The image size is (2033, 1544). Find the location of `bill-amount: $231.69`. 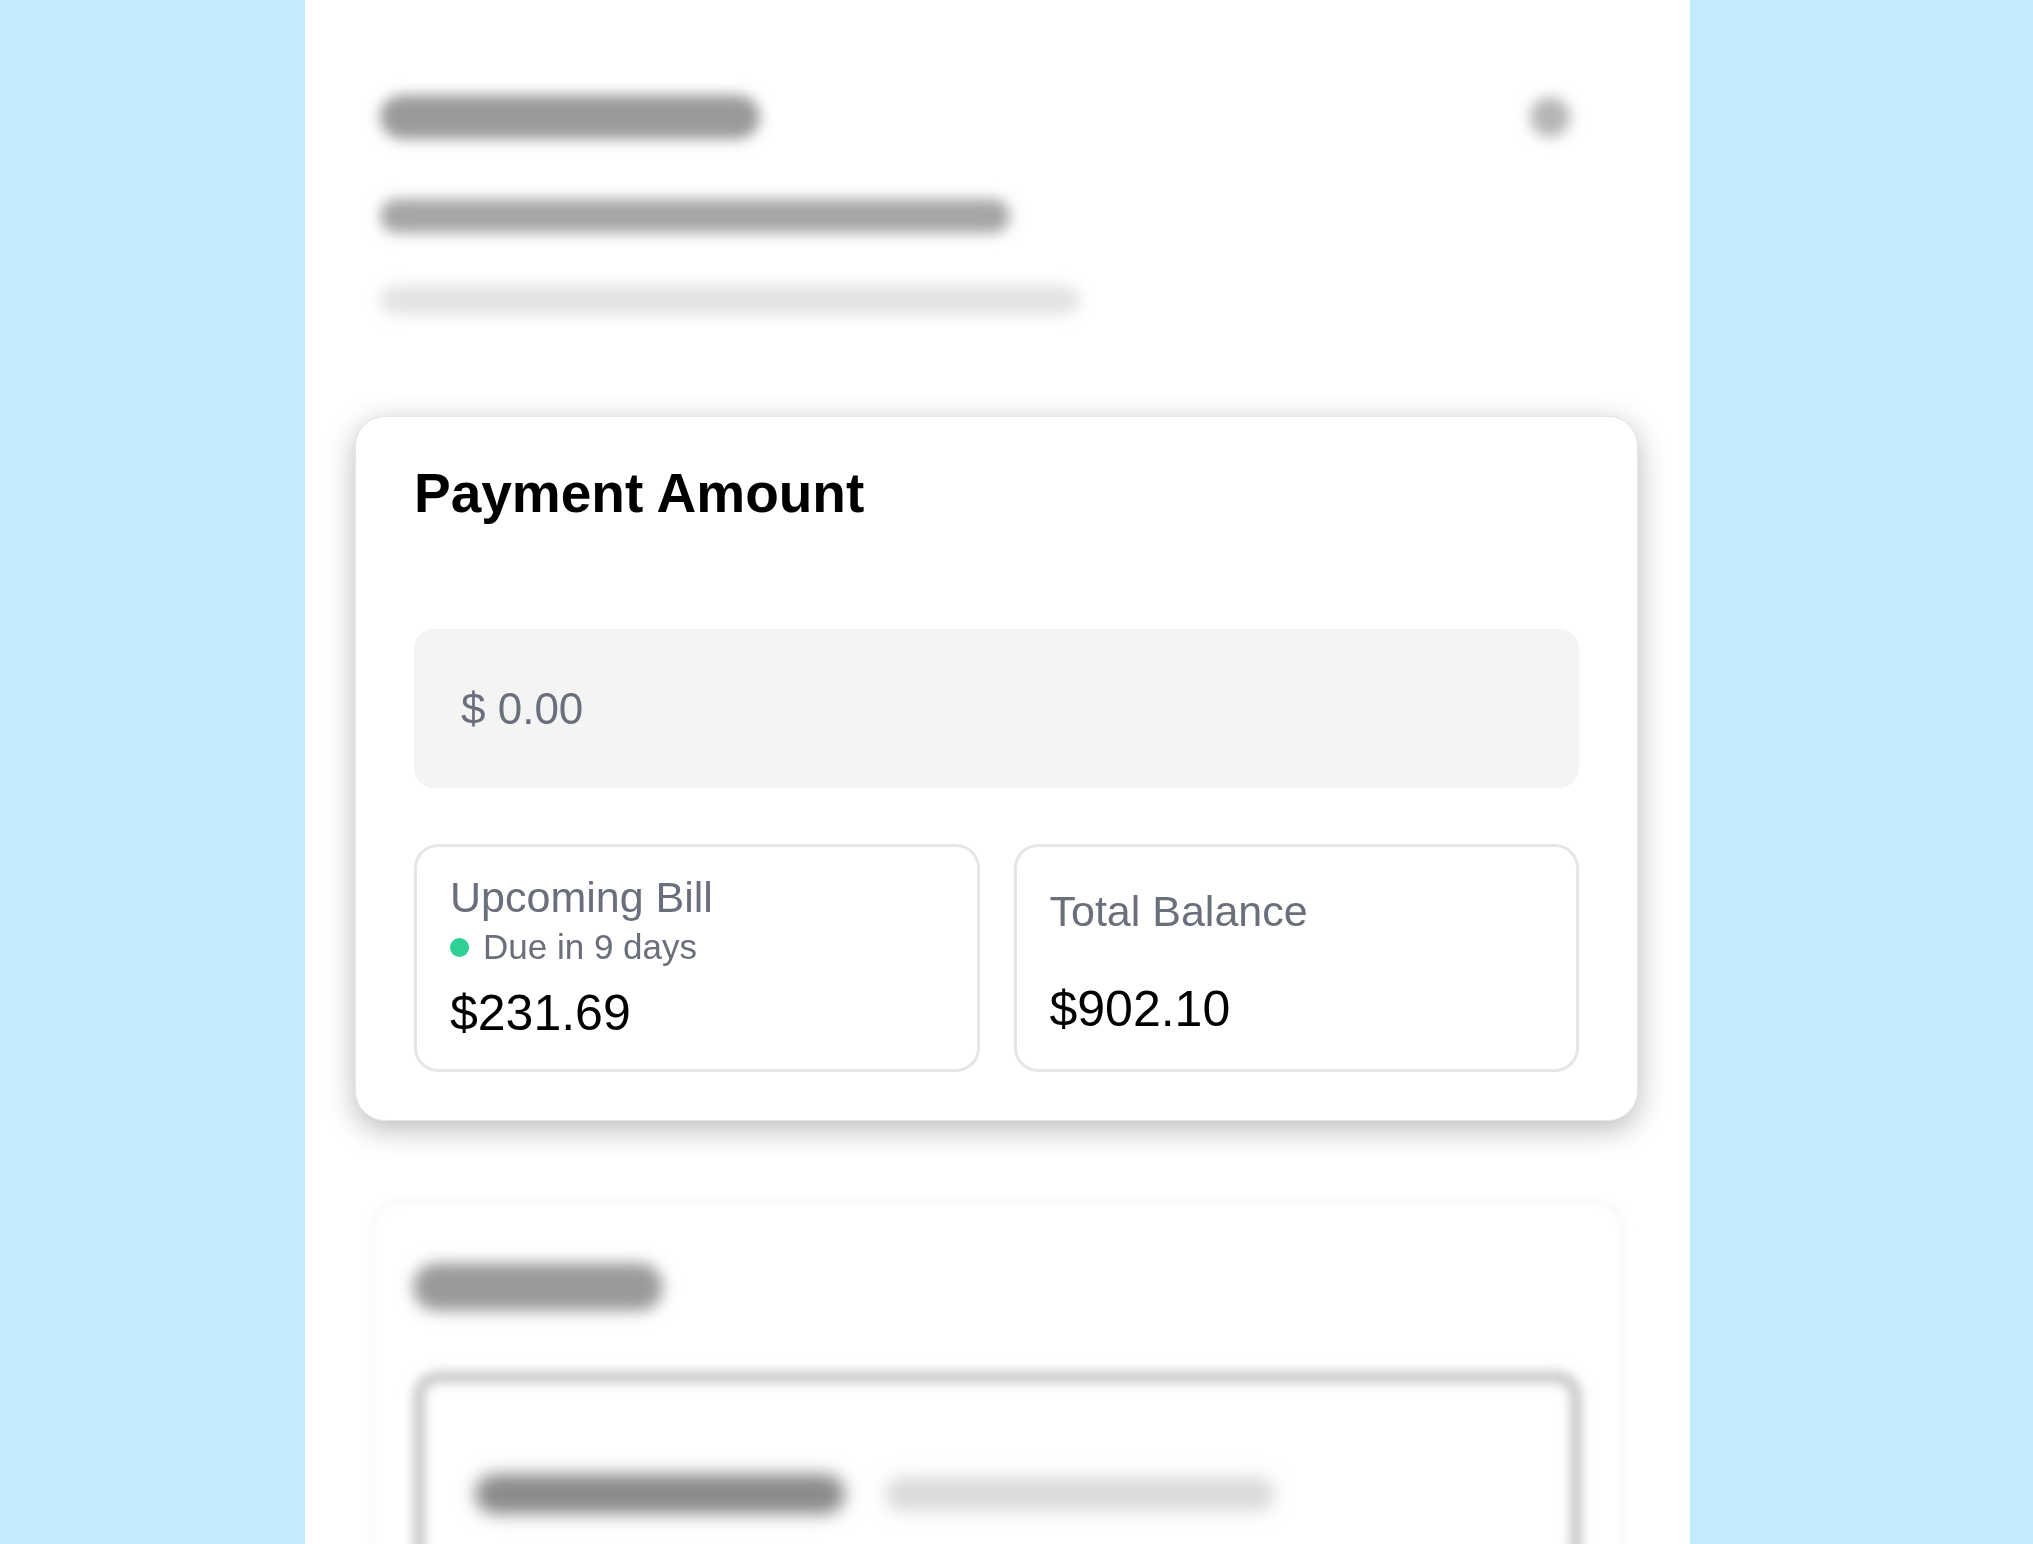

bill-amount: $231.69 is located at coordinates (541, 1013).